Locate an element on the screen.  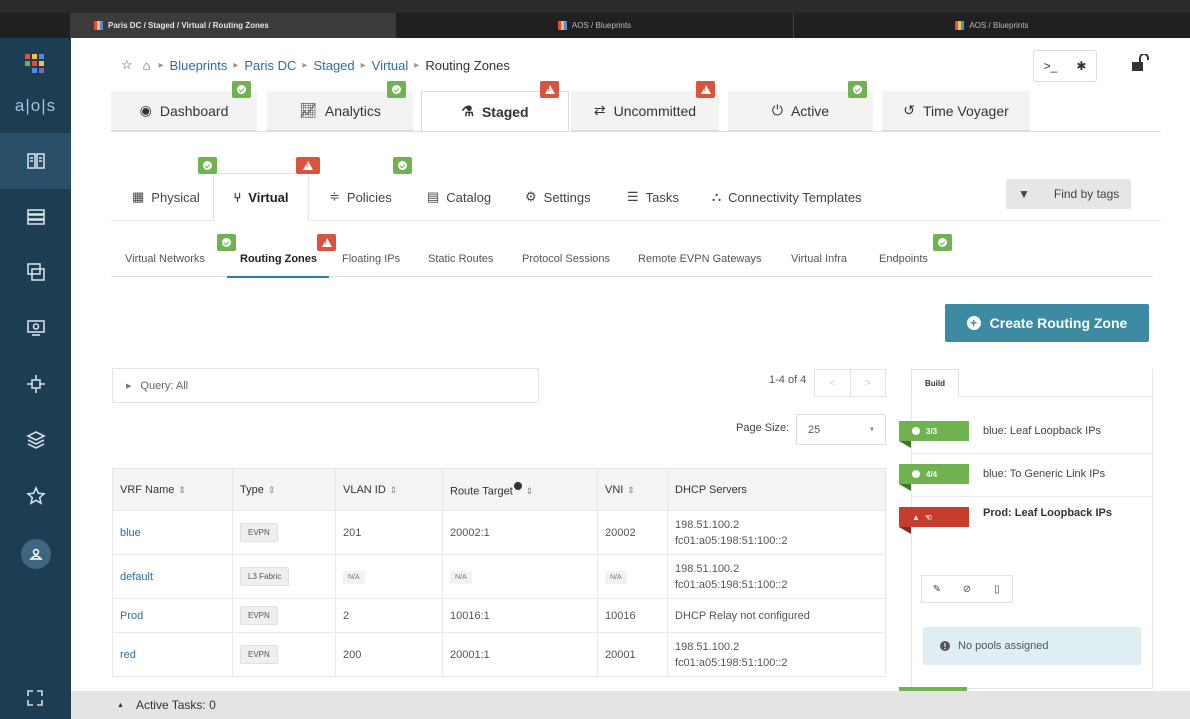
breadcrumb-blueprints: Blueprints is located at coordinates (199, 65).